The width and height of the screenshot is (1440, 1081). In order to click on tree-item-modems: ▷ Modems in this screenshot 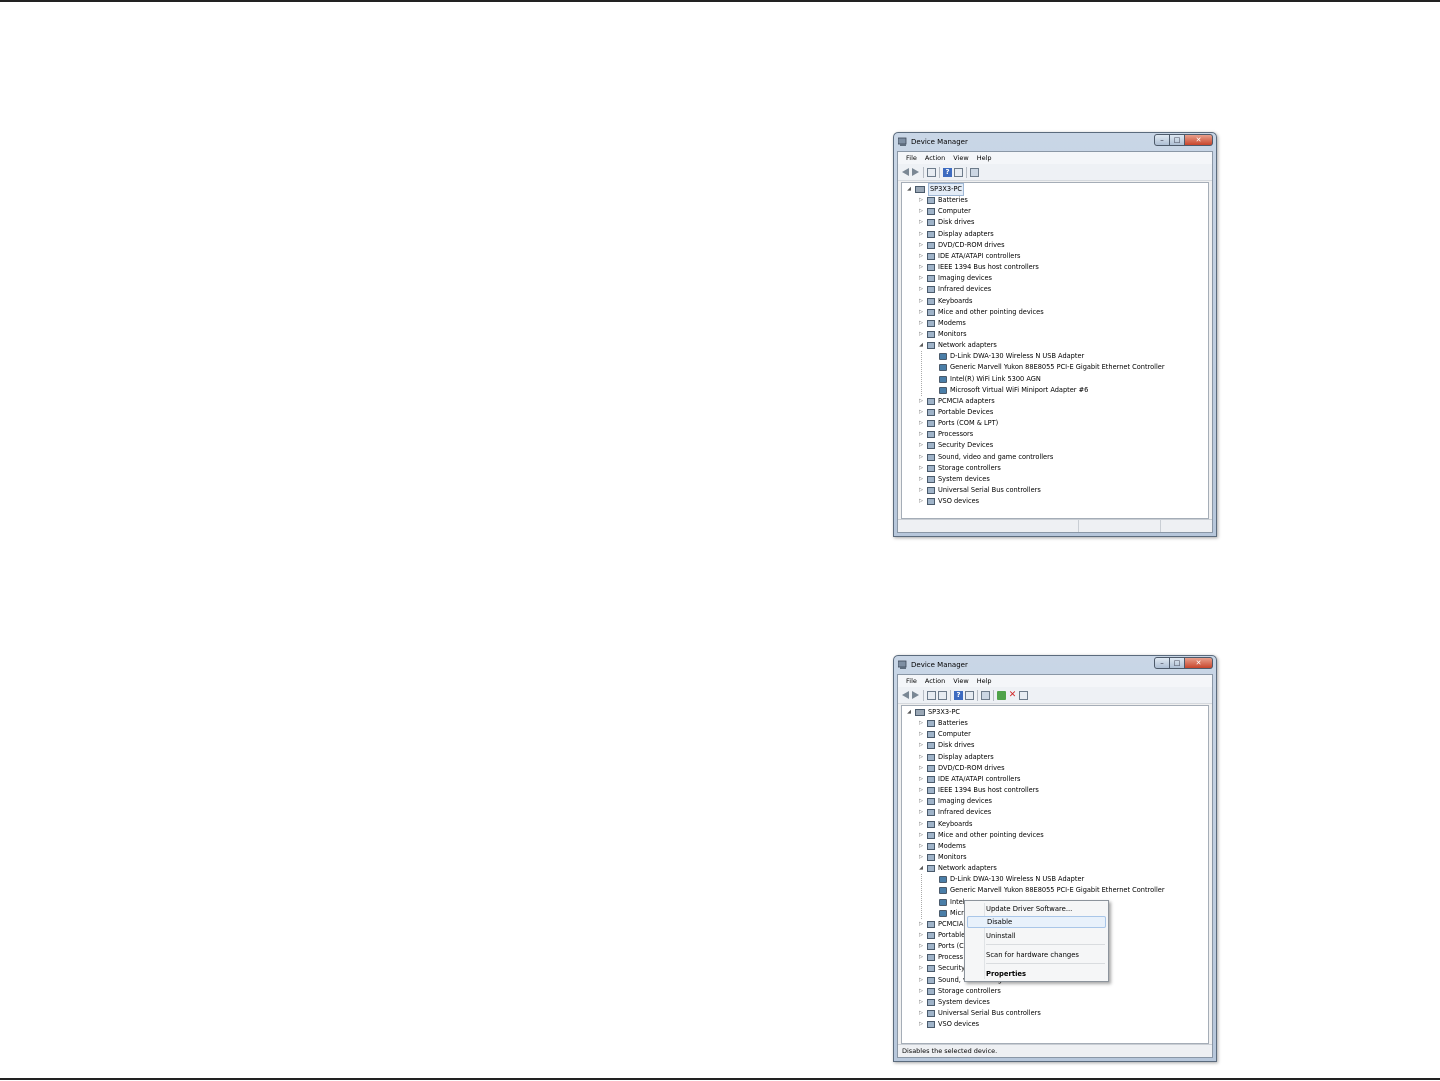, I will do `click(942, 323)`.